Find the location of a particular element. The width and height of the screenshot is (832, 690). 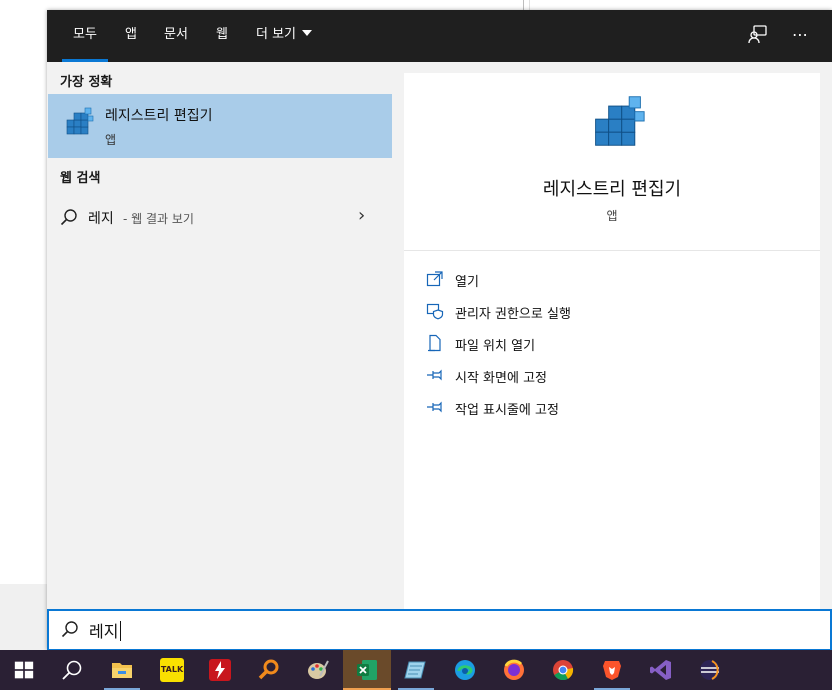

web-search-query: 레지 is located at coordinates (101, 219).